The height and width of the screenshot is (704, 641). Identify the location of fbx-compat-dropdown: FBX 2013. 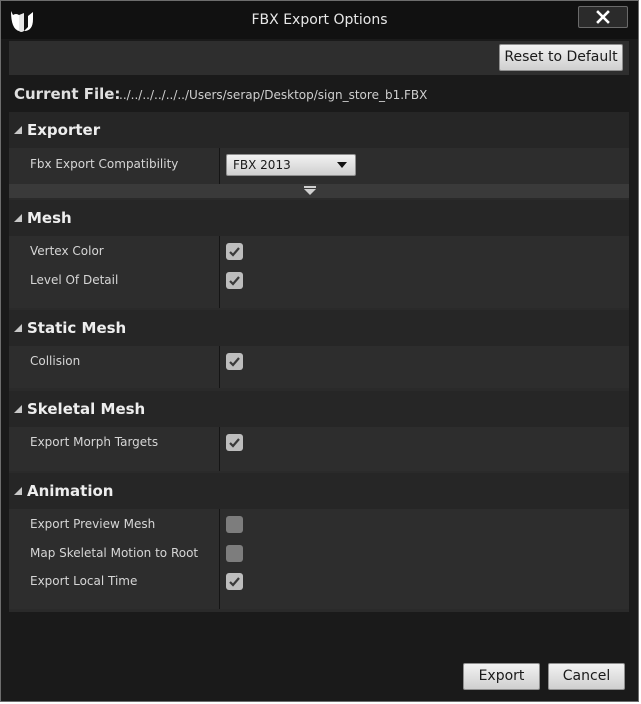
(291, 165).